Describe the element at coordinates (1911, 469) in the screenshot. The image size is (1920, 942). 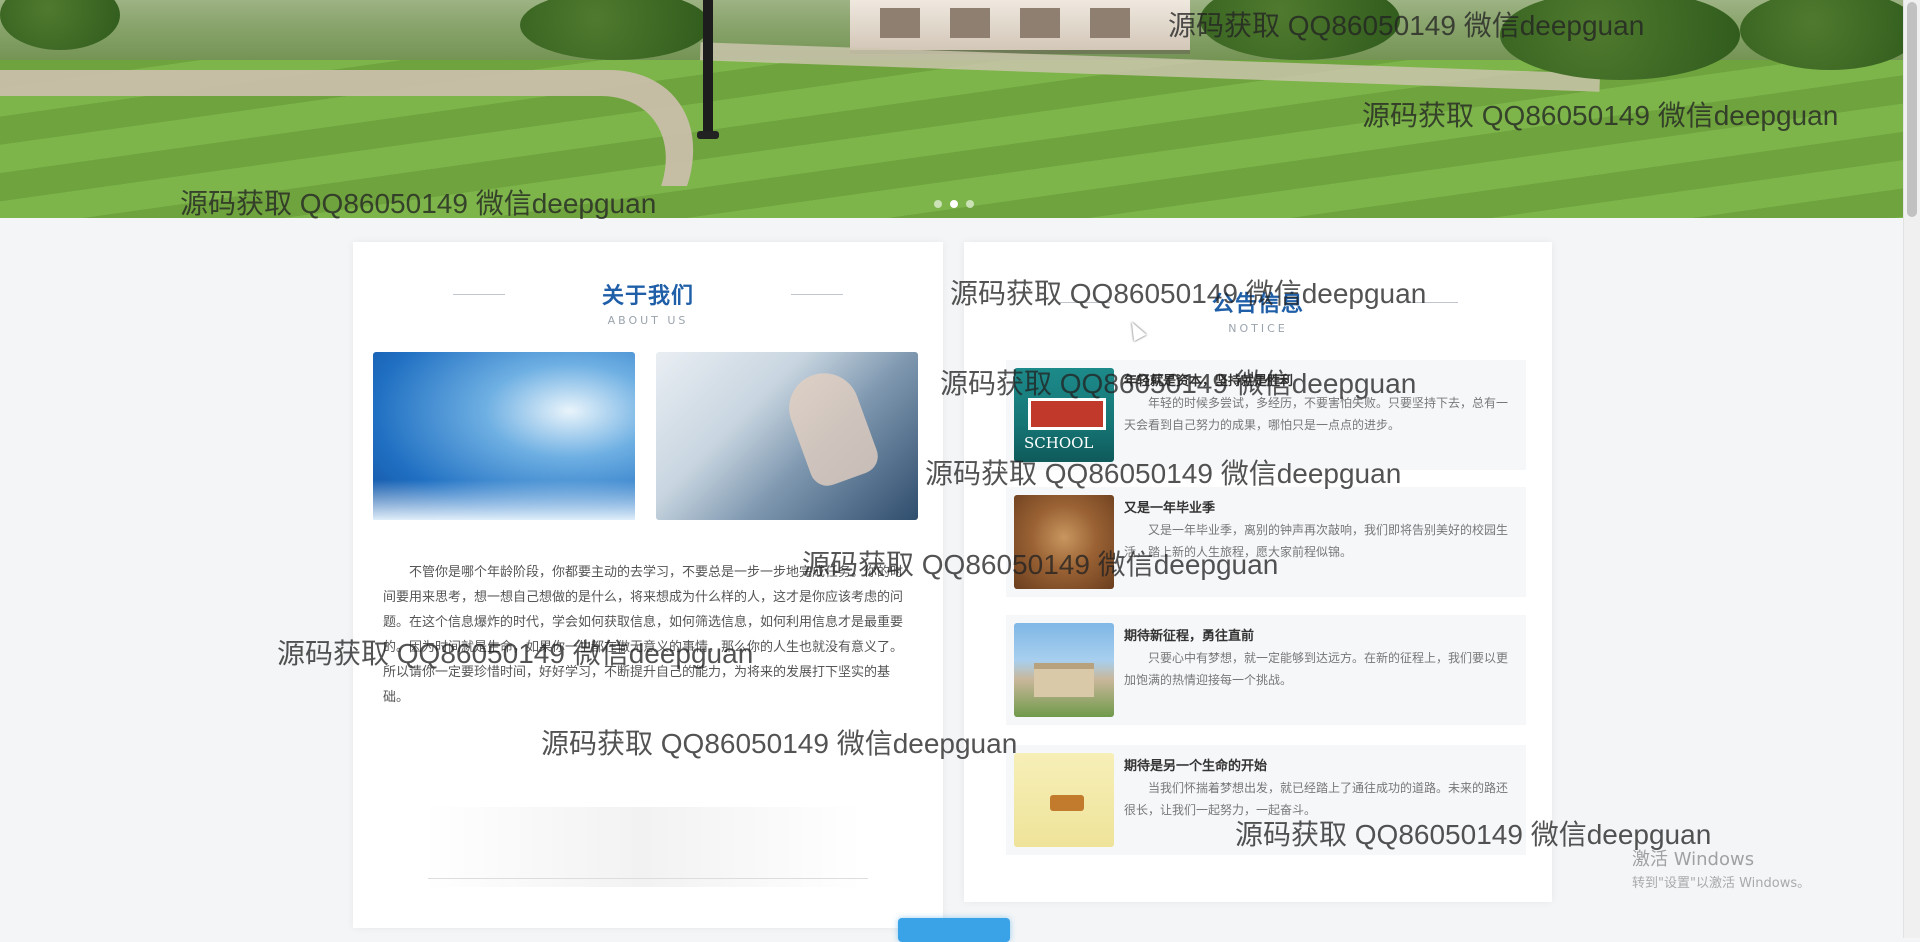
I see `page-scrollbar` at that location.